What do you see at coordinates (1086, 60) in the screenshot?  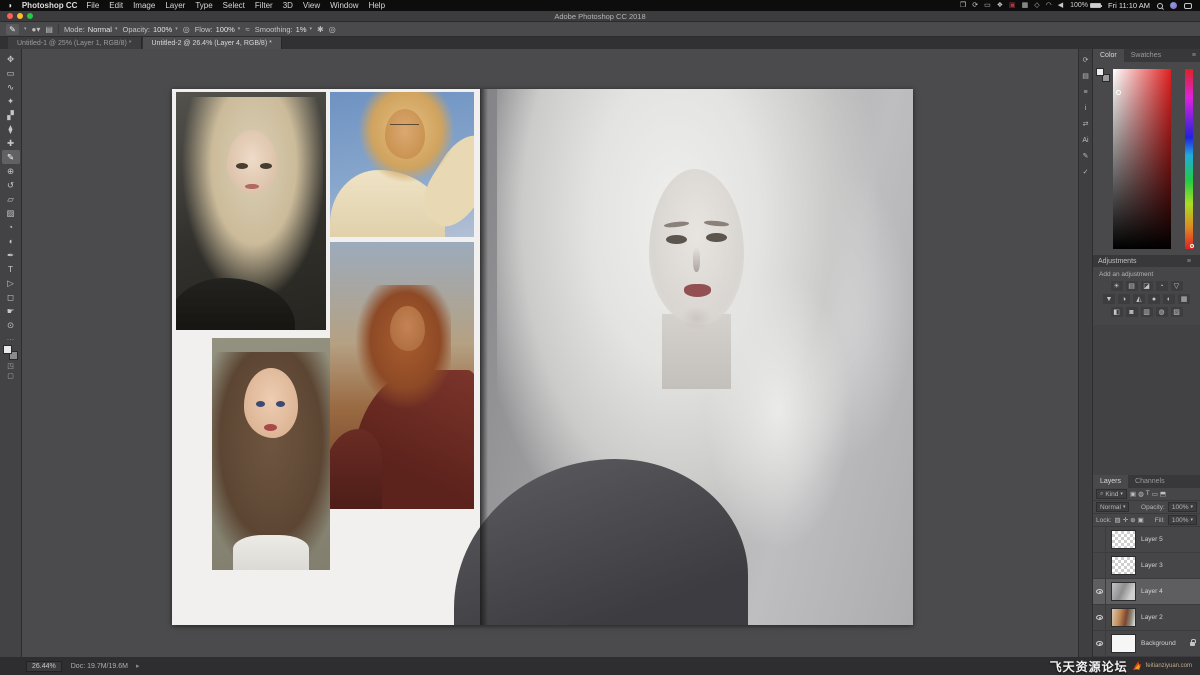 I see `history-panel-icon: ⟳` at bounding box center [1086, 60].